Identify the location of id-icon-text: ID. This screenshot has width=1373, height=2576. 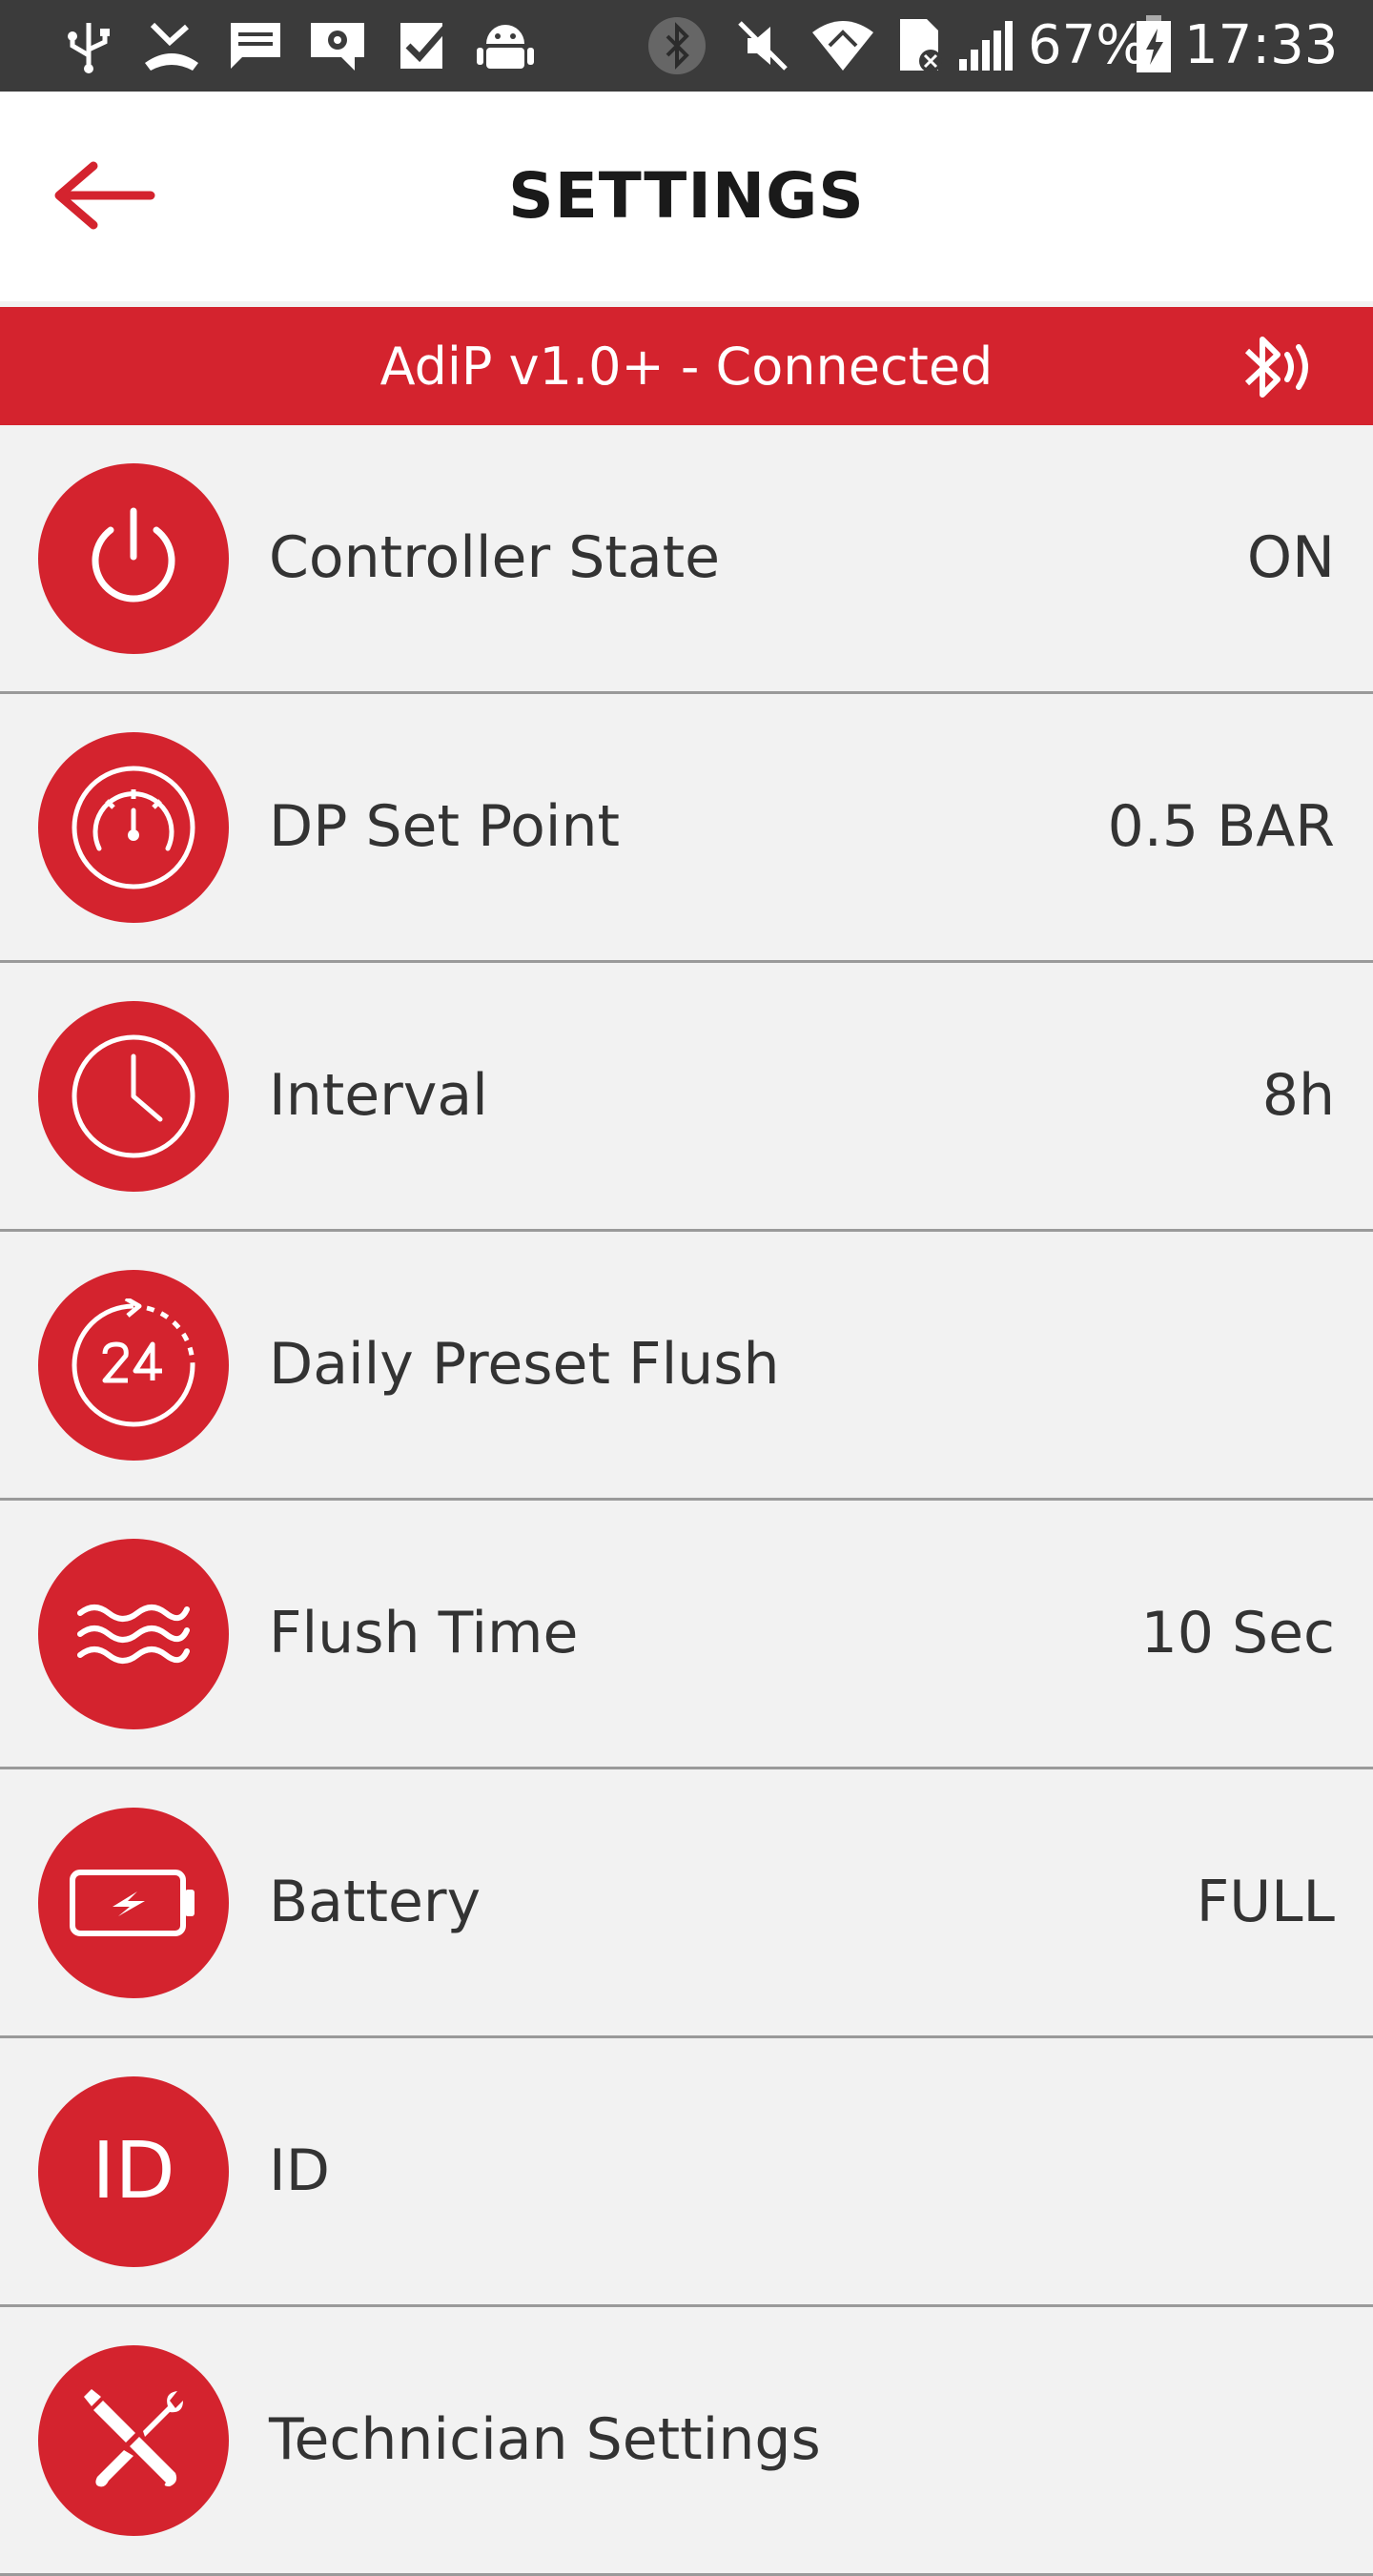
(133, 2171).